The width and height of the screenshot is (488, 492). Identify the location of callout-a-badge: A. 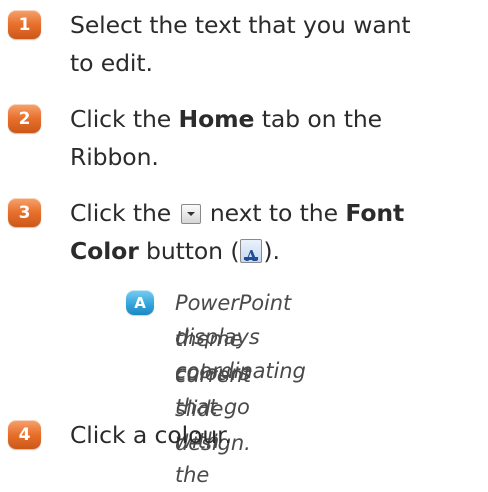
(140, 302).